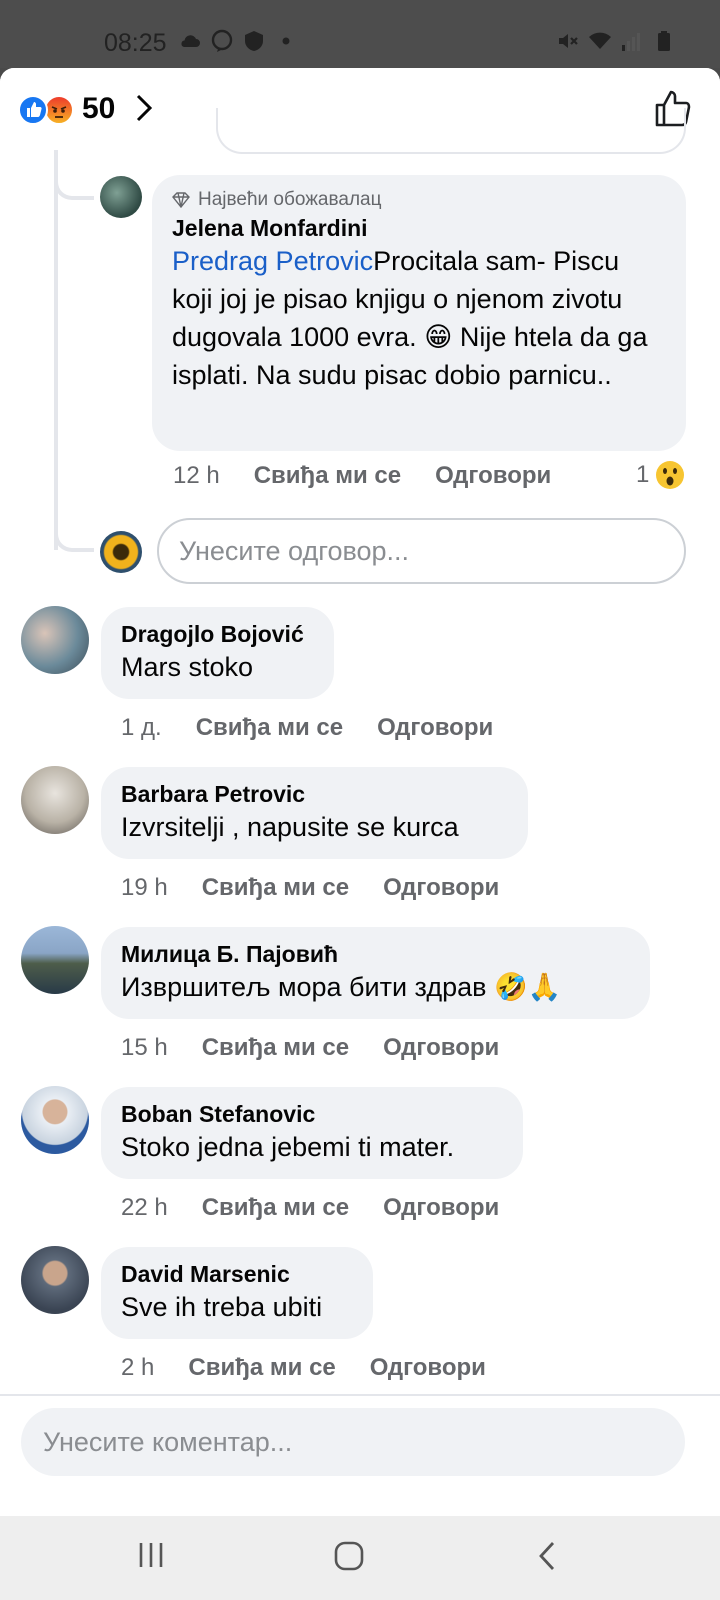 The image size is (720, 1600). What do you see at coordinates (187, 667) in the screenshot?
I see `comment-text: Mars stoko` at bounding box center [187, 667].